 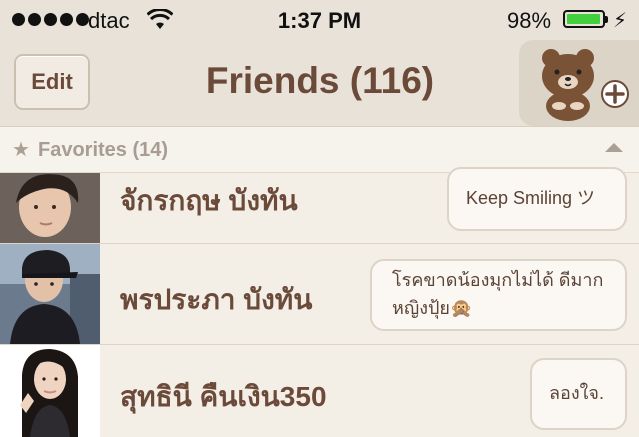 What do you see at coordinates (216, 299) in the screenshot?
I see `friend-name: พรประภา บังทัน` at bounding box center [216, 299].